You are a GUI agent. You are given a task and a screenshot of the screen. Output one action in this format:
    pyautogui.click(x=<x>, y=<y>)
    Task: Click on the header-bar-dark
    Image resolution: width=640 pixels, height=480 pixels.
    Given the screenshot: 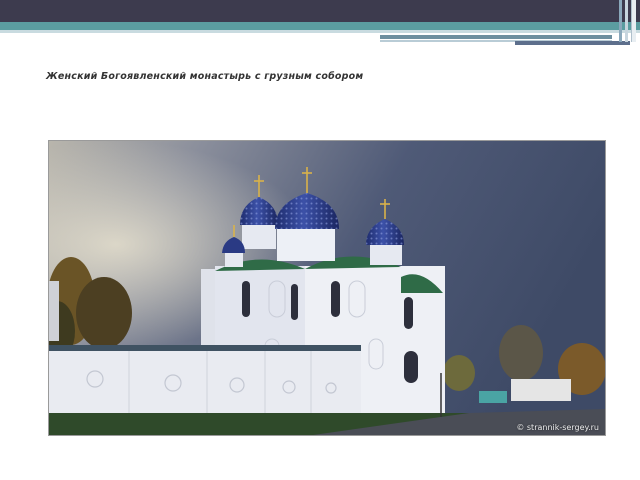 What is the action you would take?
    pyautogui.click(x=320, y=11)
    